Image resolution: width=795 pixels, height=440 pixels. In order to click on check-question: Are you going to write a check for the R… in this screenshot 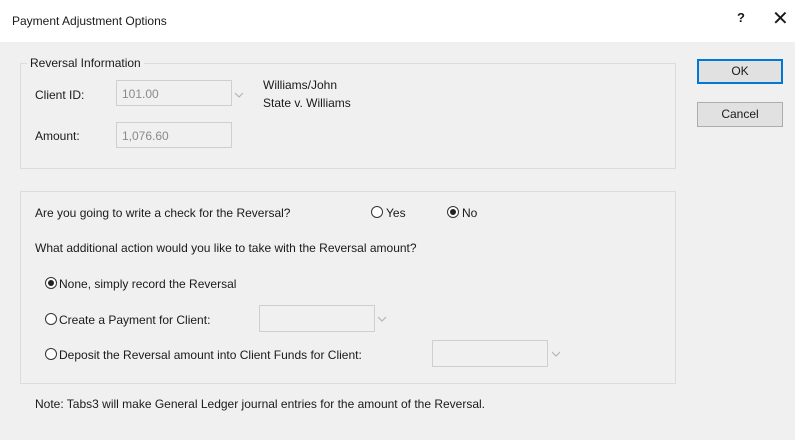, I will do `click(163, 213)`.